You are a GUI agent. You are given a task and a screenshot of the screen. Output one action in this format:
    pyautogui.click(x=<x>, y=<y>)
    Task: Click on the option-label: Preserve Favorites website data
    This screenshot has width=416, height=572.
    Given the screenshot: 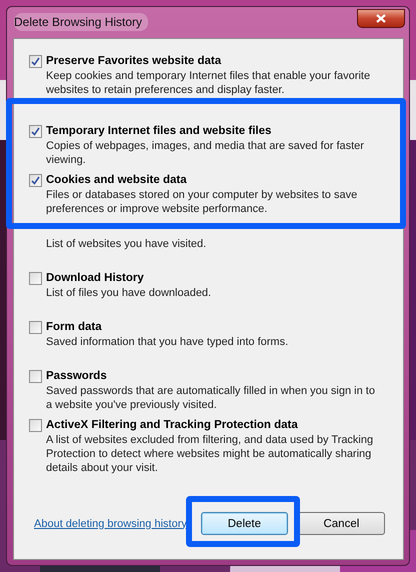 What is the action you would take?
    pyautogui.click(x=134, y=61)
    